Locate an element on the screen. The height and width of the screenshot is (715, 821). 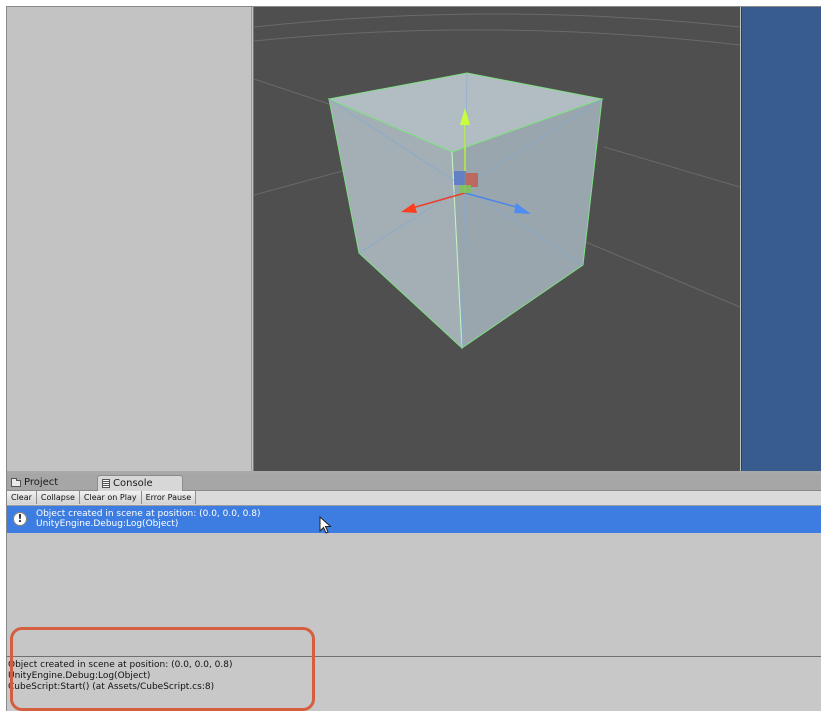
info-icon: ! is located at coordinates (20, 519).